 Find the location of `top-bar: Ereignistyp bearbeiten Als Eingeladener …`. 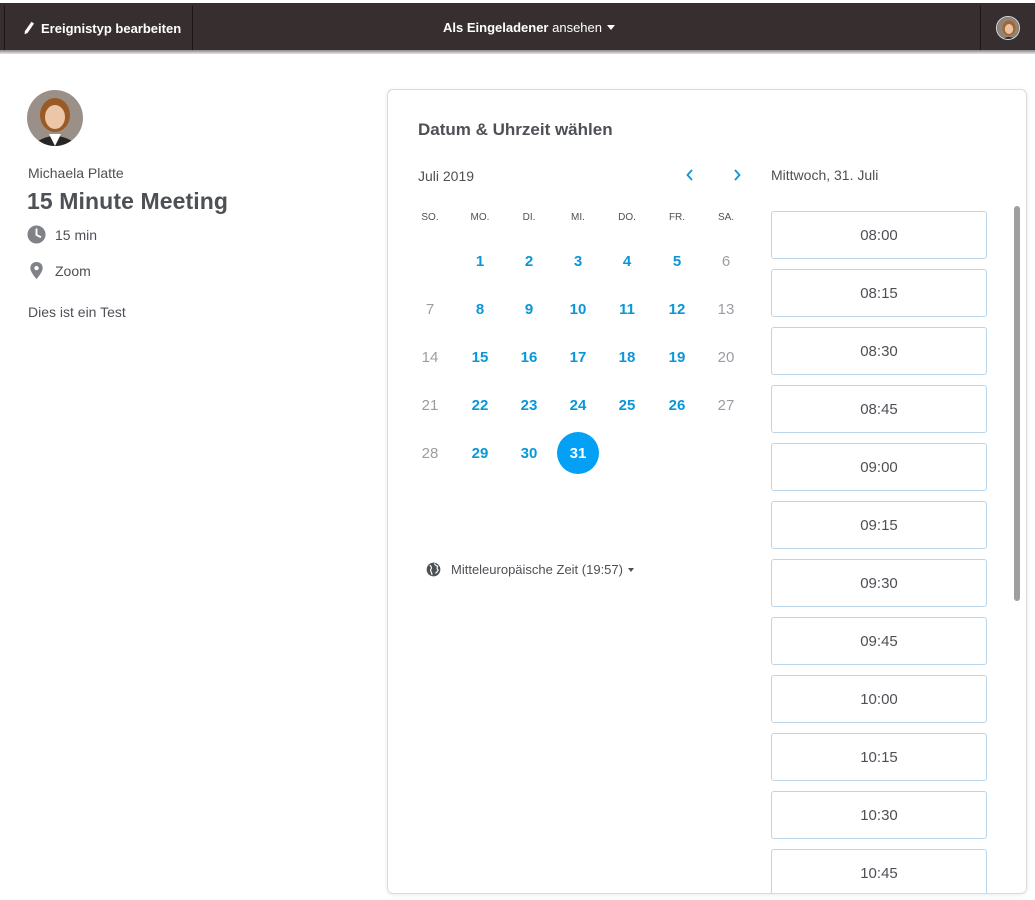

top-bar: Ereignistyp bearbeiten Als Eingeladener … is located at coordinates (517, 25).